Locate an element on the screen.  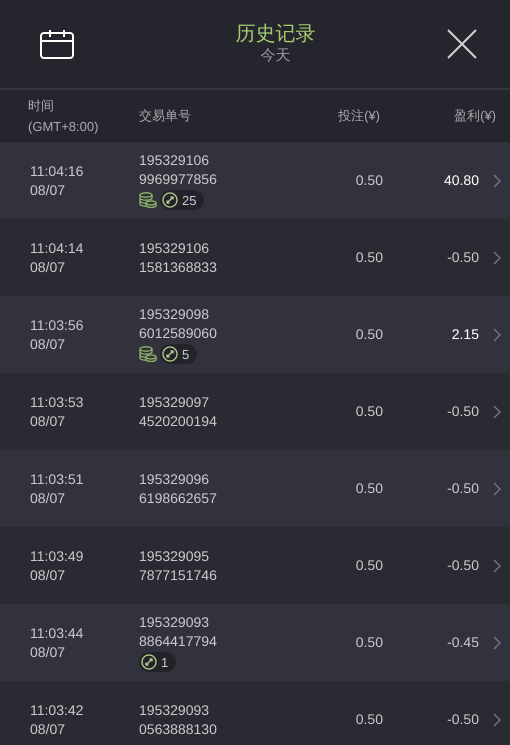
profit-amount: -0.45 is located at coordinates (462, 642).